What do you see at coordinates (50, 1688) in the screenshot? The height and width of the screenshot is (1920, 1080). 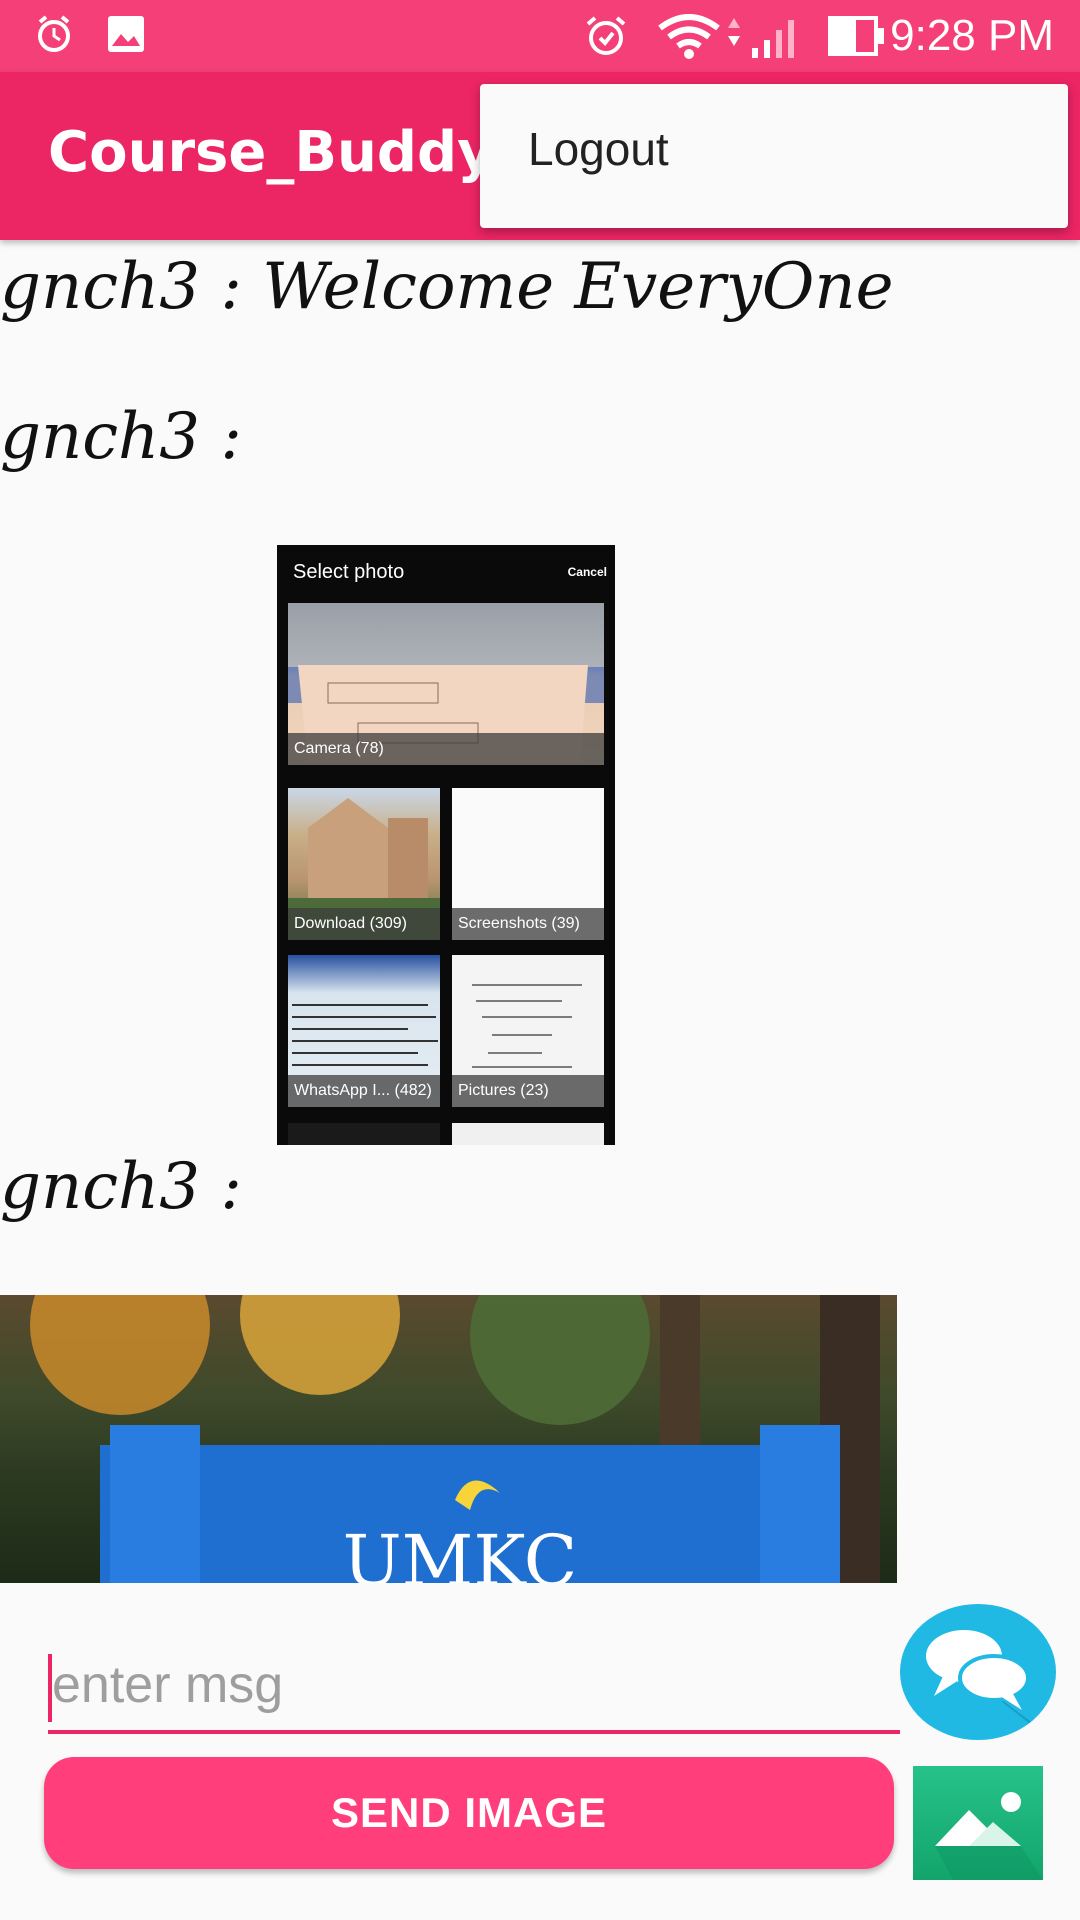 I see `text-cursor` at bounding box center [50, 1688].